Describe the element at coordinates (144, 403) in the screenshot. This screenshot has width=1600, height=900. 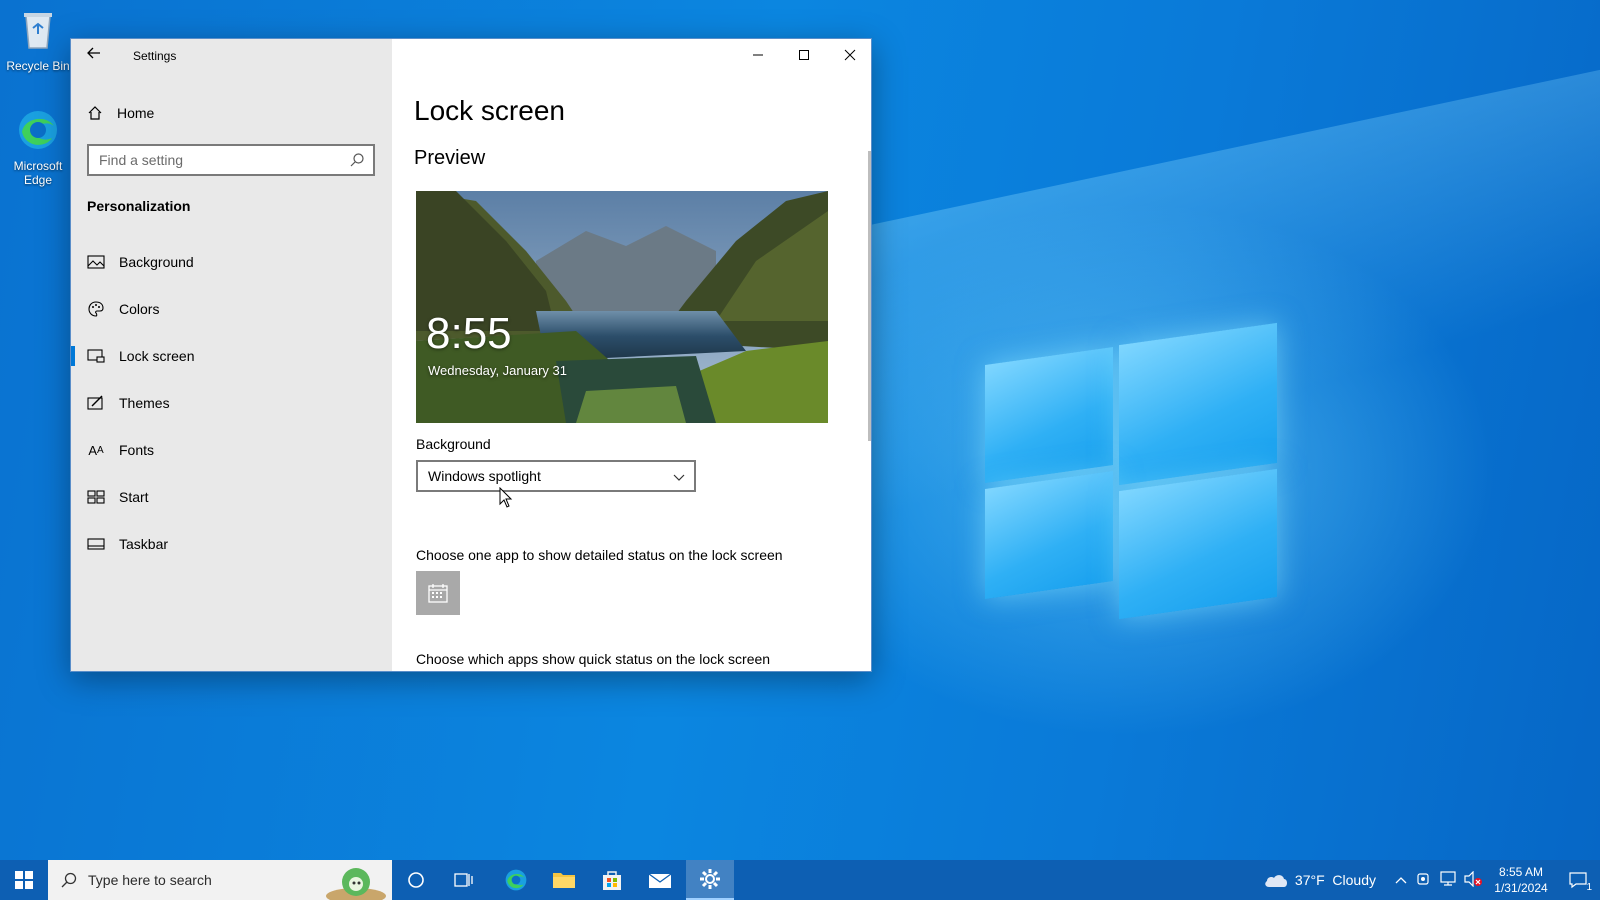
I see `nav-label: Themes` at that location.